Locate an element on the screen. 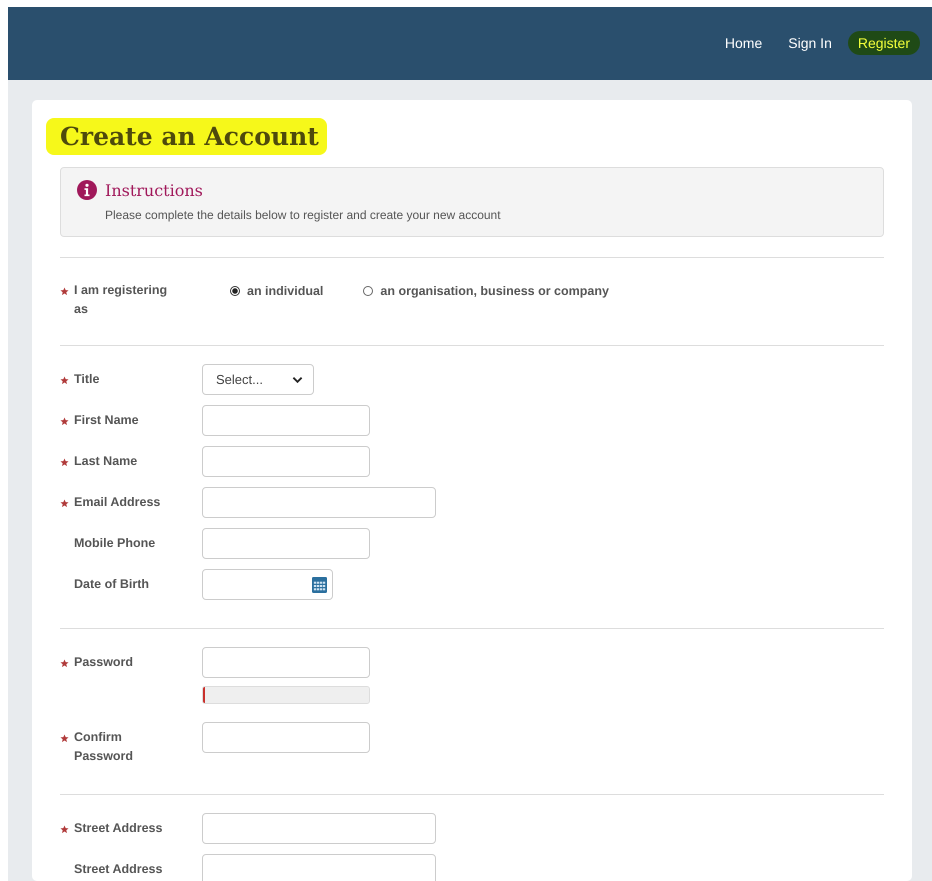  password-field is located at coordinates (286, 662).